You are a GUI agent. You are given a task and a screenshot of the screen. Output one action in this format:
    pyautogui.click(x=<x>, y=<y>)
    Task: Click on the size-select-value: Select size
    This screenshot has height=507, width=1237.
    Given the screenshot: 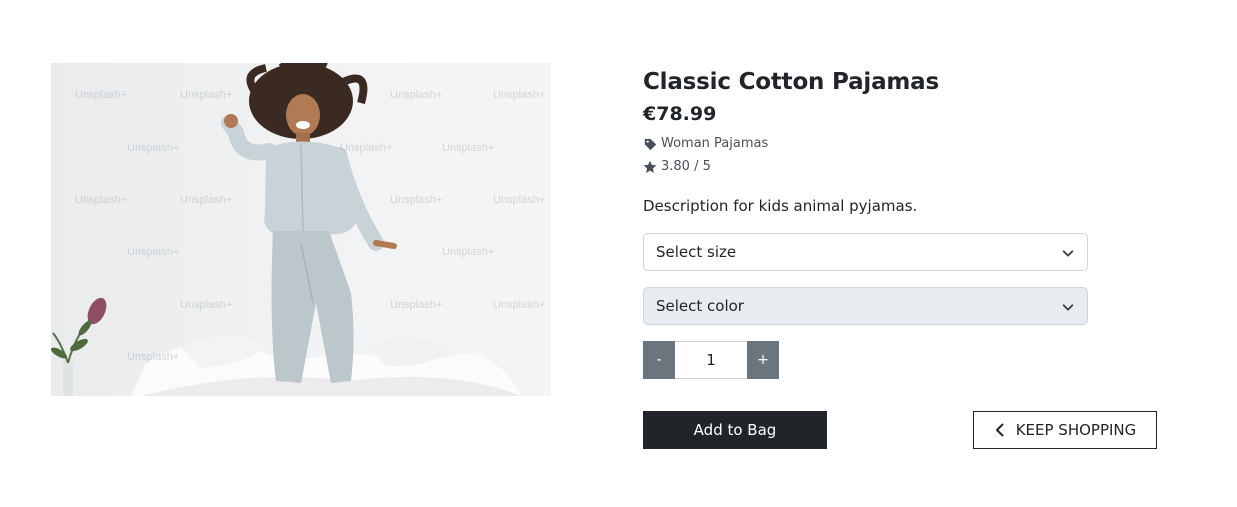 What is the action you would take?
    pyautogui.click(x=696, y=252)
    